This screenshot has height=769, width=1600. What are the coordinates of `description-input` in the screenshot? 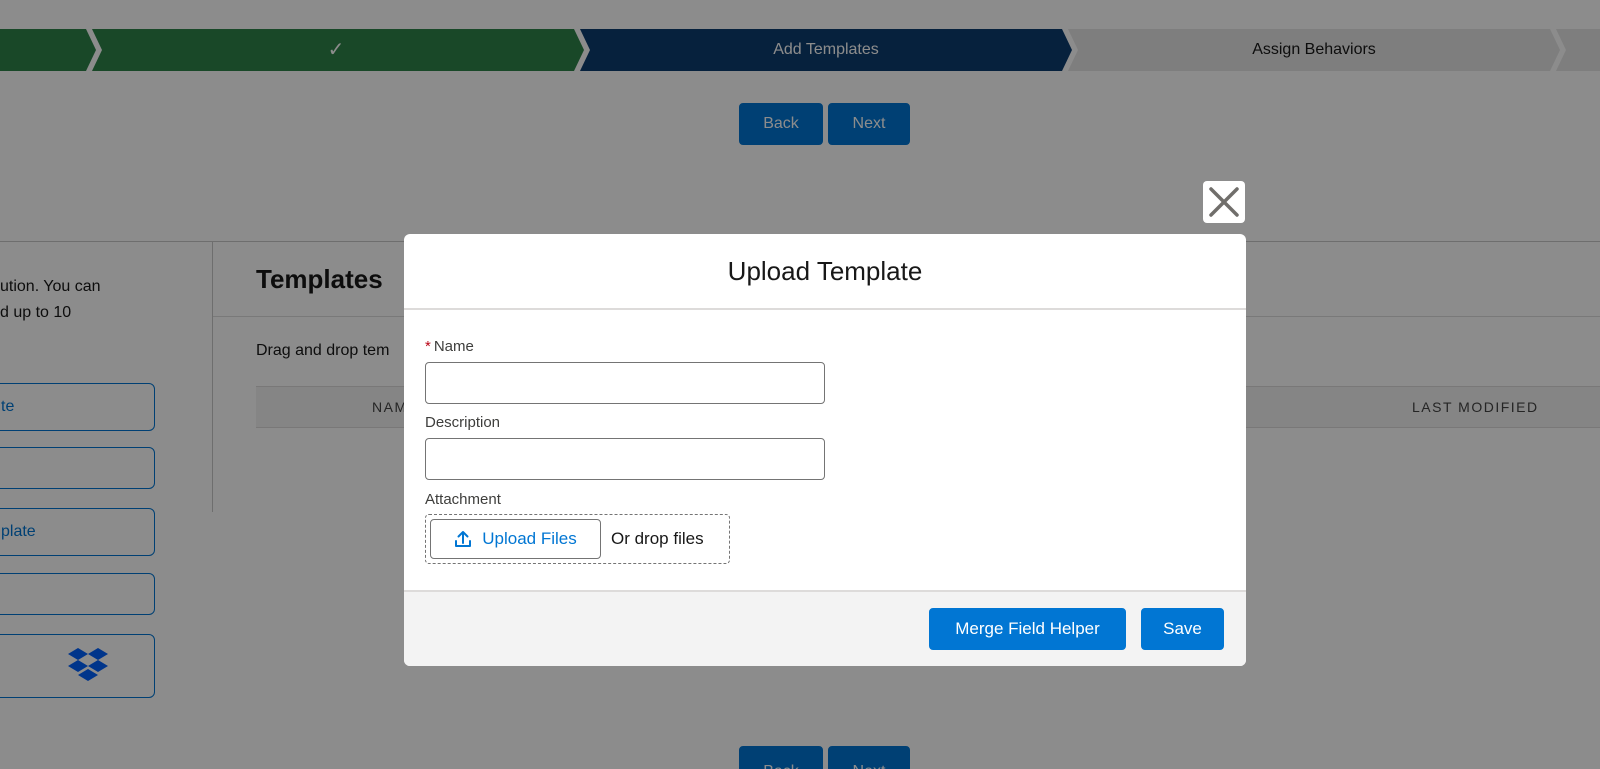 It's located at (625, 459).